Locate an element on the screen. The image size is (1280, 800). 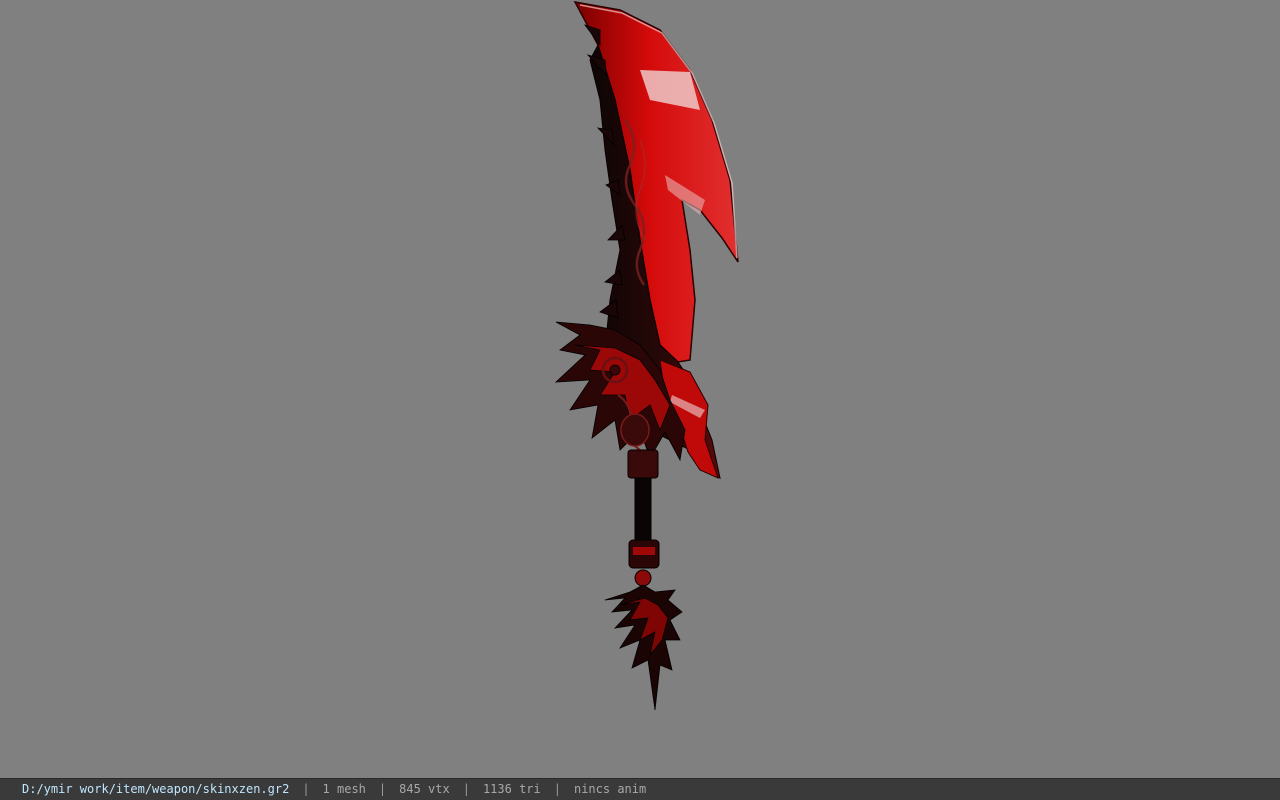
handle-collar is located at coordinates (643, 464).